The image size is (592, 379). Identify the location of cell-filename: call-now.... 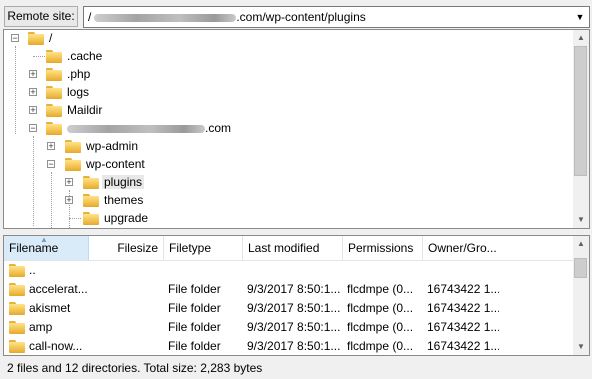
(56, 346).